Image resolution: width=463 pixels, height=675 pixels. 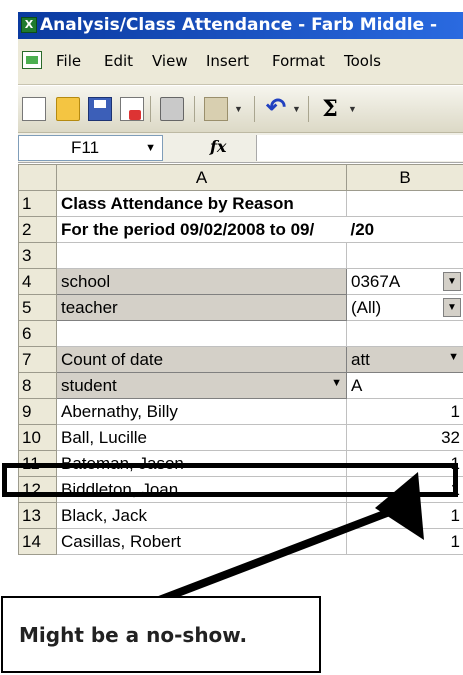 What do you see at coordinates (271, 545) in the screenshot?
I see `pointer-arrow` at bounding box center [271, 545].